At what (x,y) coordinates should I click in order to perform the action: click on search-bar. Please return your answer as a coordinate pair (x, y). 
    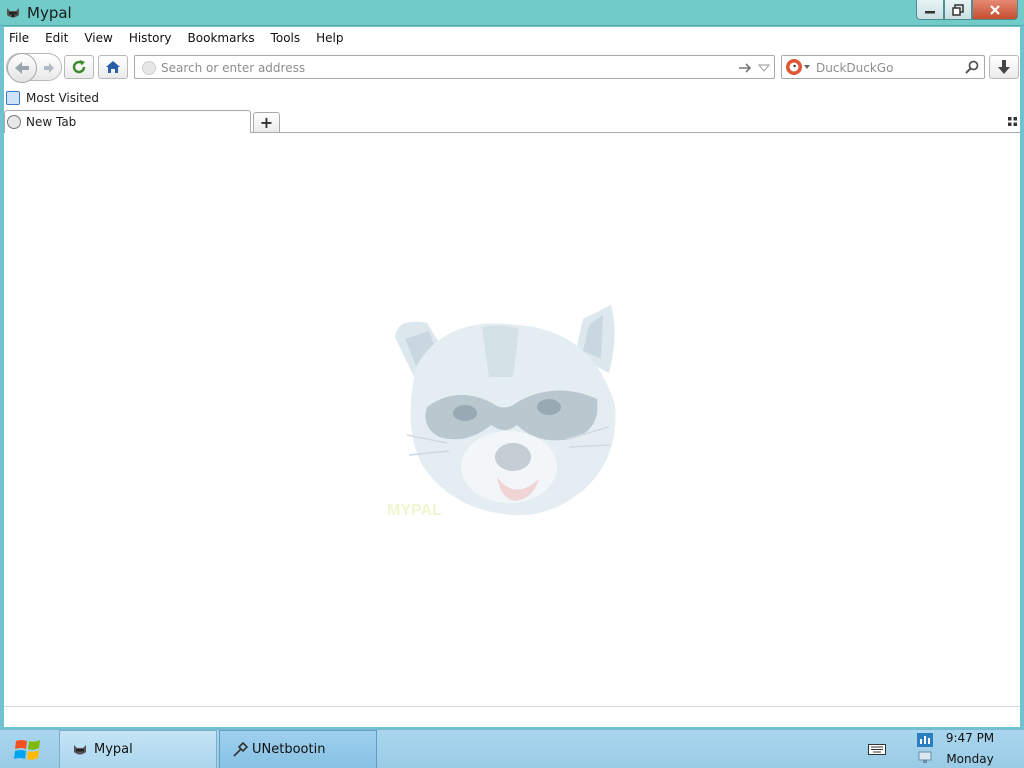
    Looking at the image, I should click on (883, 67).